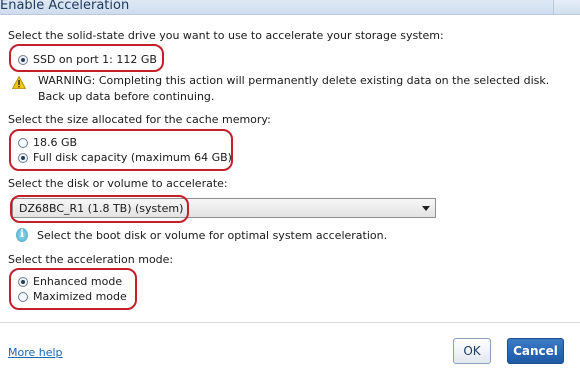  I want to click on info-icon: i, so click(22, 235).